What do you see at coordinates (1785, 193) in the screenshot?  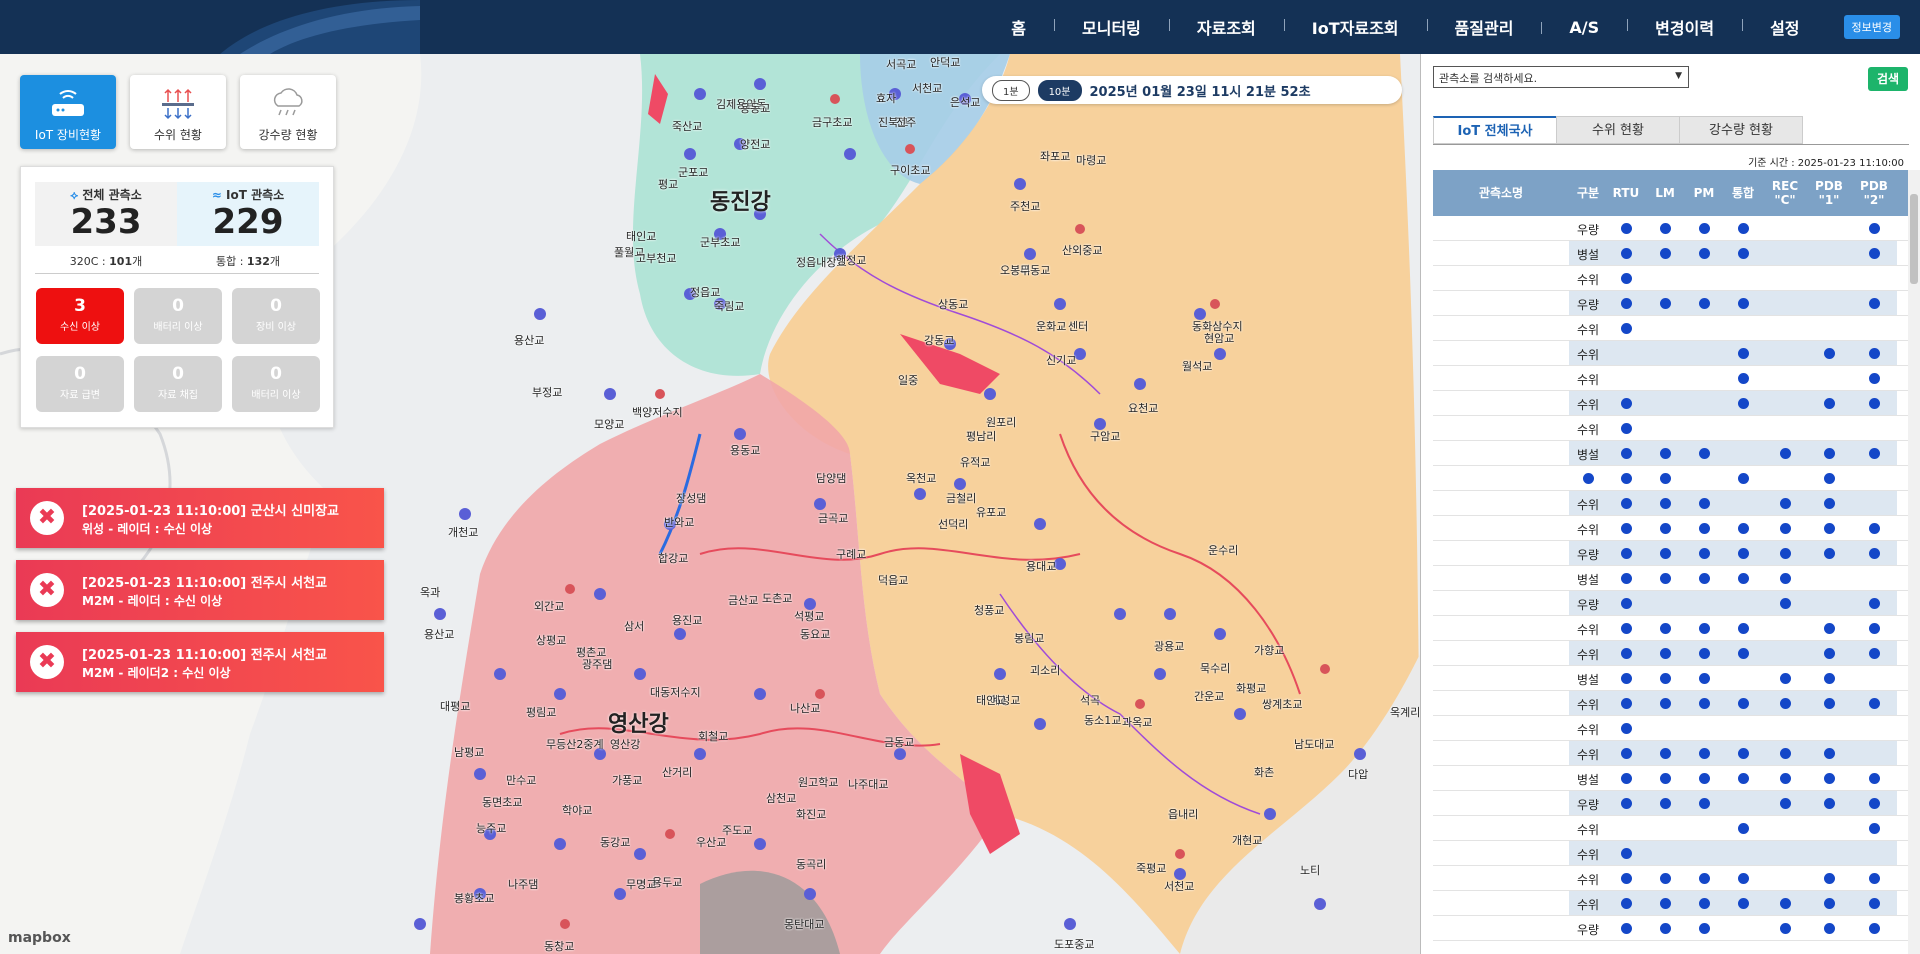 I see `col-rec-c: REC "C"` at bounding box center [1785, 193].